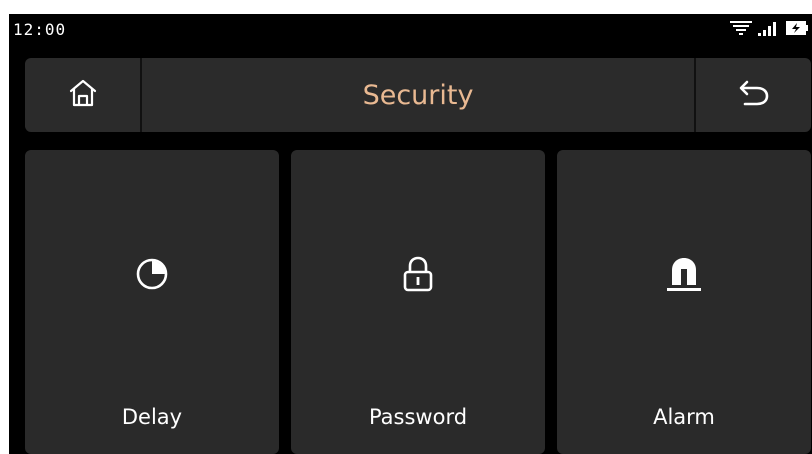  I want to click on page-title: Security, so click(418, 95).